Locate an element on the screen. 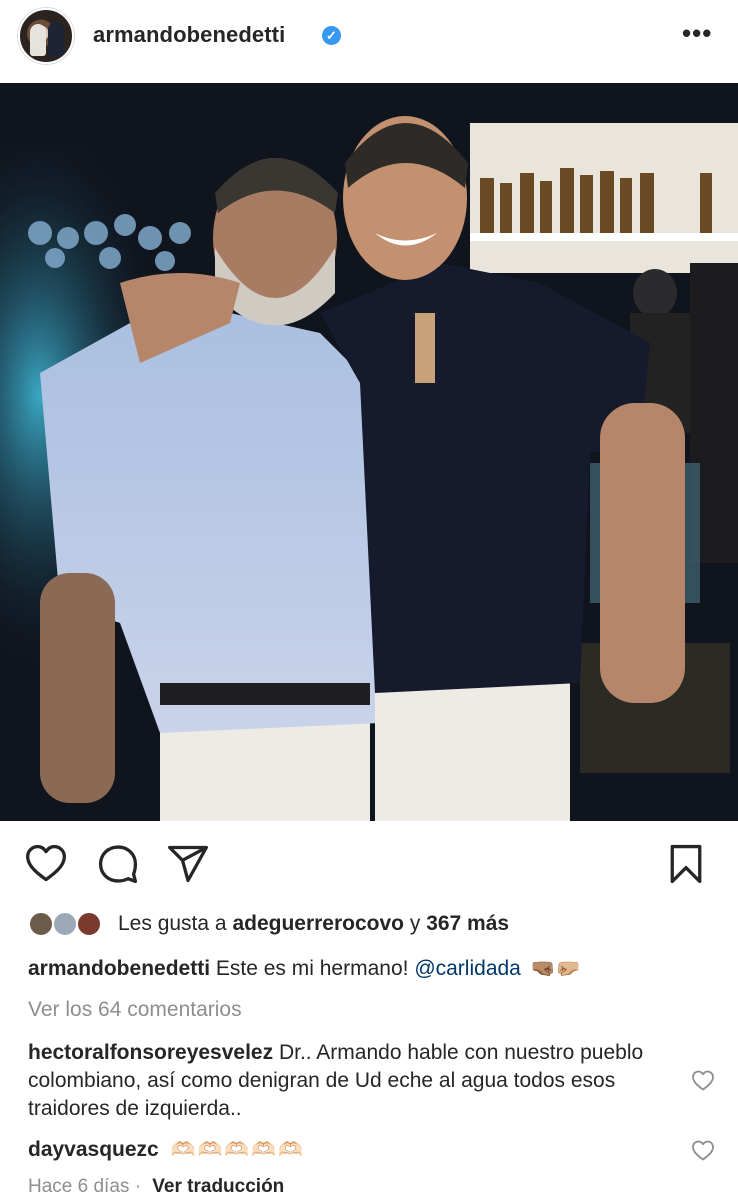  caption-text: Este es mi hermano! is located at coordinates (312, 968).